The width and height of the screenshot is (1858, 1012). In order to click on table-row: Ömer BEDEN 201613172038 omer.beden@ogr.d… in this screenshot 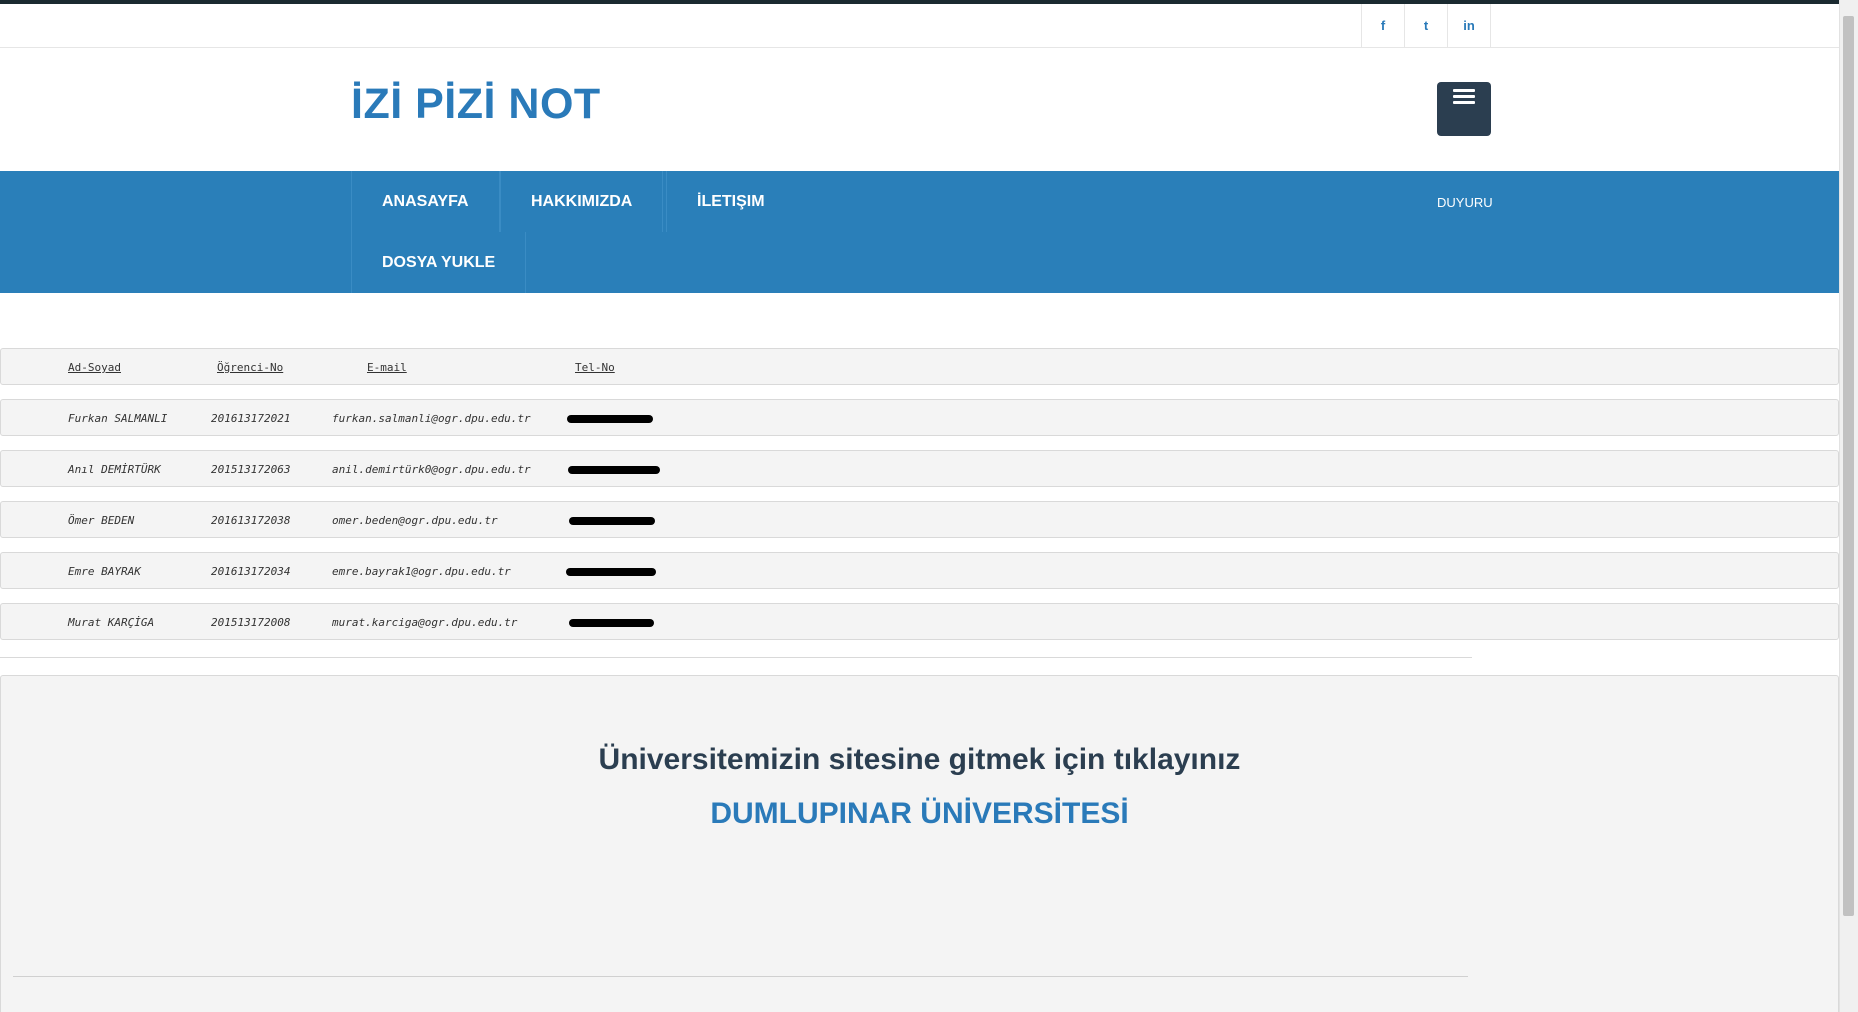, I will do `click(919, 519)`.